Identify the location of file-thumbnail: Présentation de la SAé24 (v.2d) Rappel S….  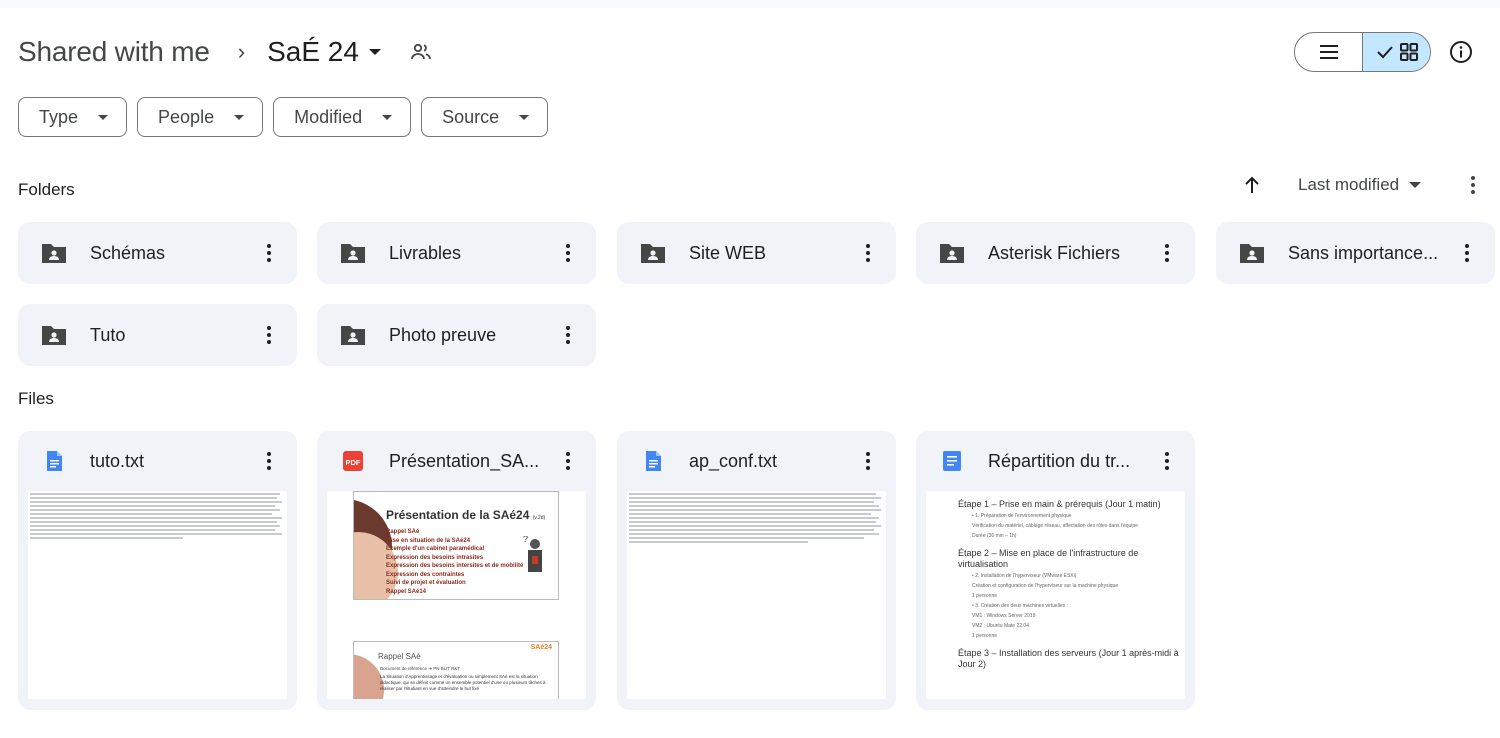
(456, 595).